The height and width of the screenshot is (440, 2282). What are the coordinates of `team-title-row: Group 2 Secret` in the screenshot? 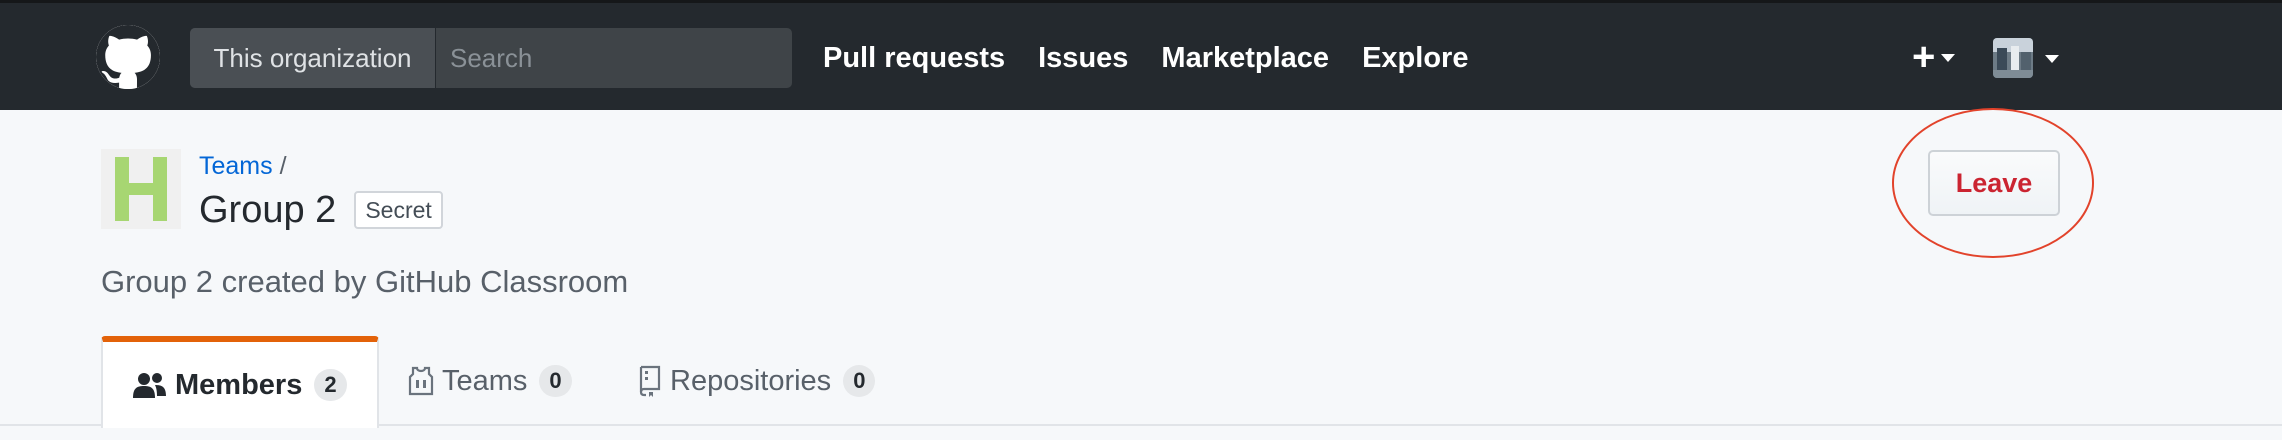 It's located at (321, 210).